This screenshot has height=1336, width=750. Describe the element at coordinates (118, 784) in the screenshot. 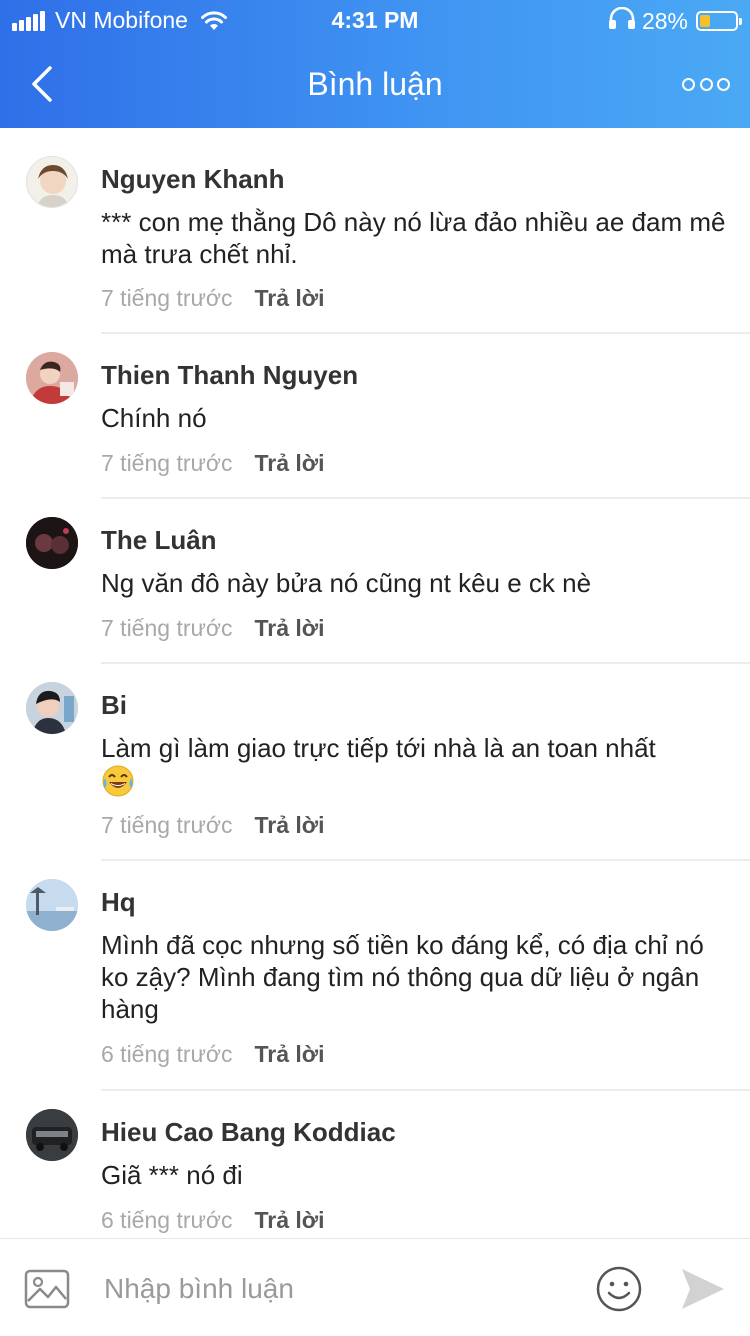

I see `laughing-tears-emoji` at that location.